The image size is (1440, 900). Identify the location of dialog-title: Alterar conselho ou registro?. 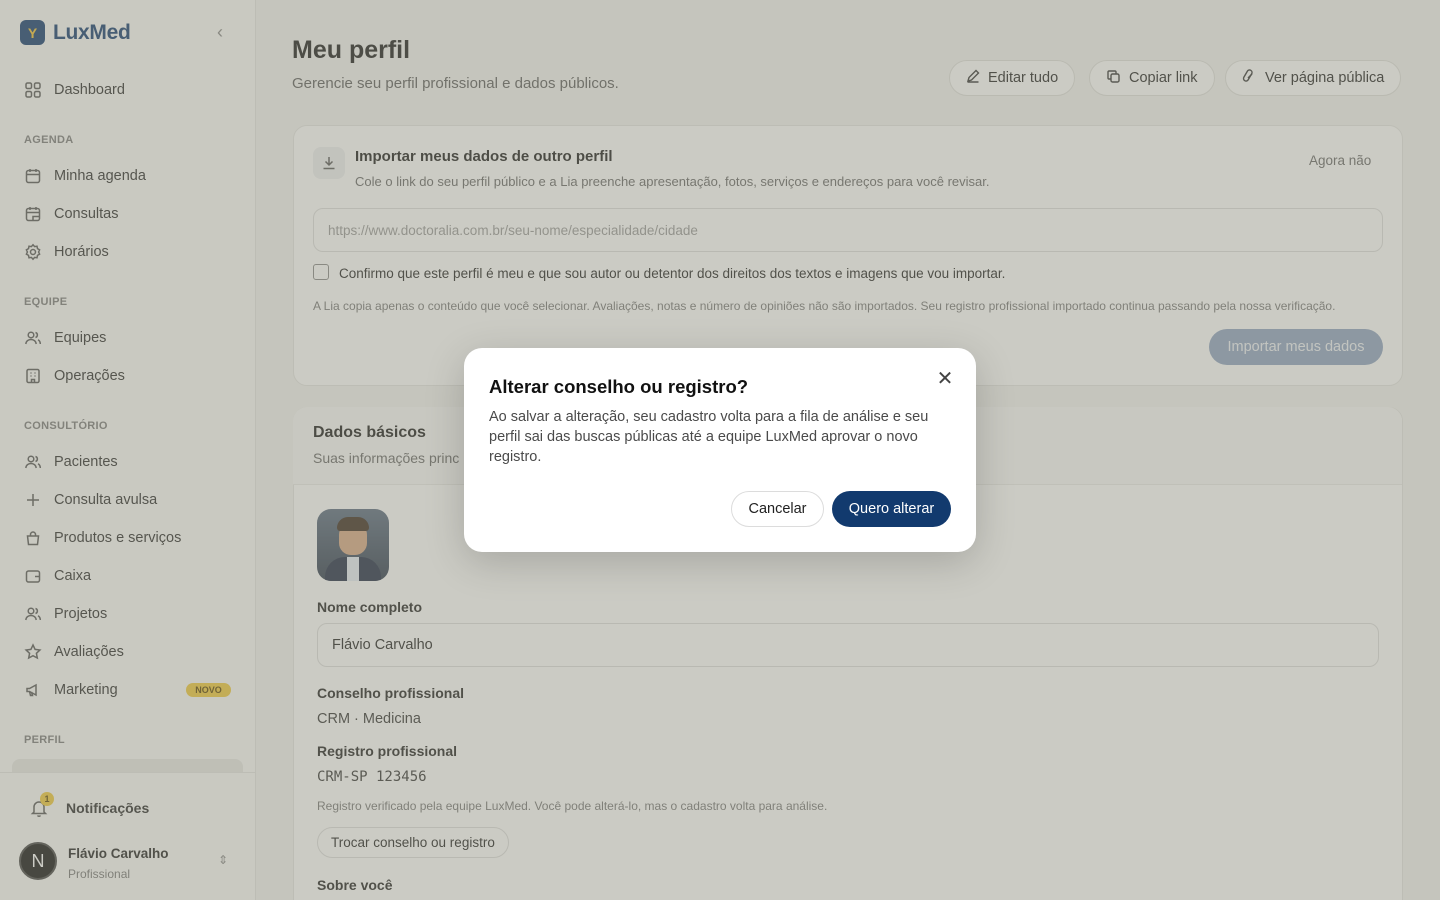
(619, 386).